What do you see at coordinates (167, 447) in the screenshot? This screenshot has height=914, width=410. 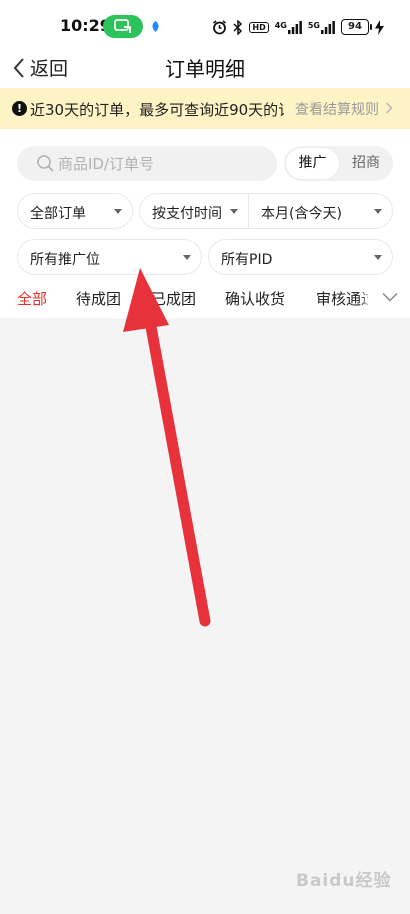 I see `annotation-arrow` at bounding box center [167, 447].